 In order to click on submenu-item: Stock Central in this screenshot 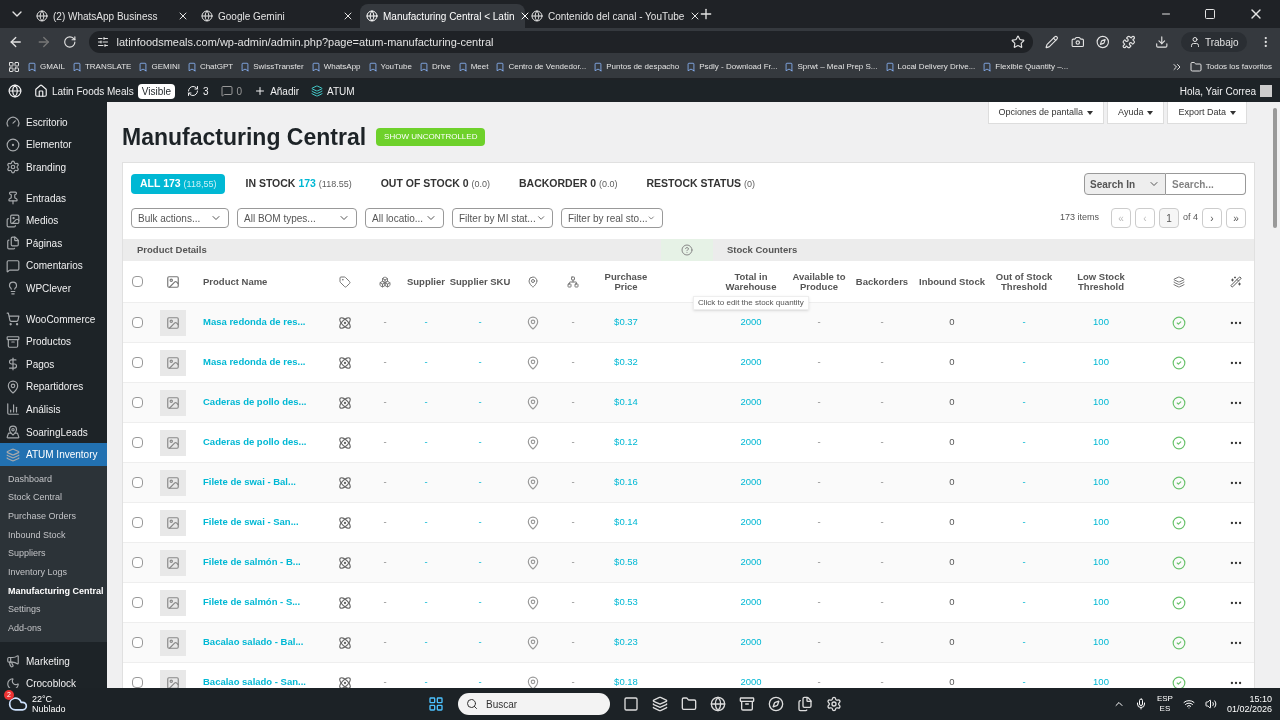, I will do `click(53, 498)`.